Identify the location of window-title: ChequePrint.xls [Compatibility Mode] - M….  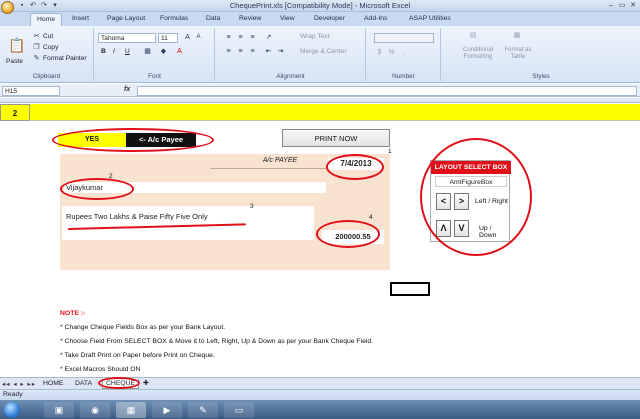
(320, 5).